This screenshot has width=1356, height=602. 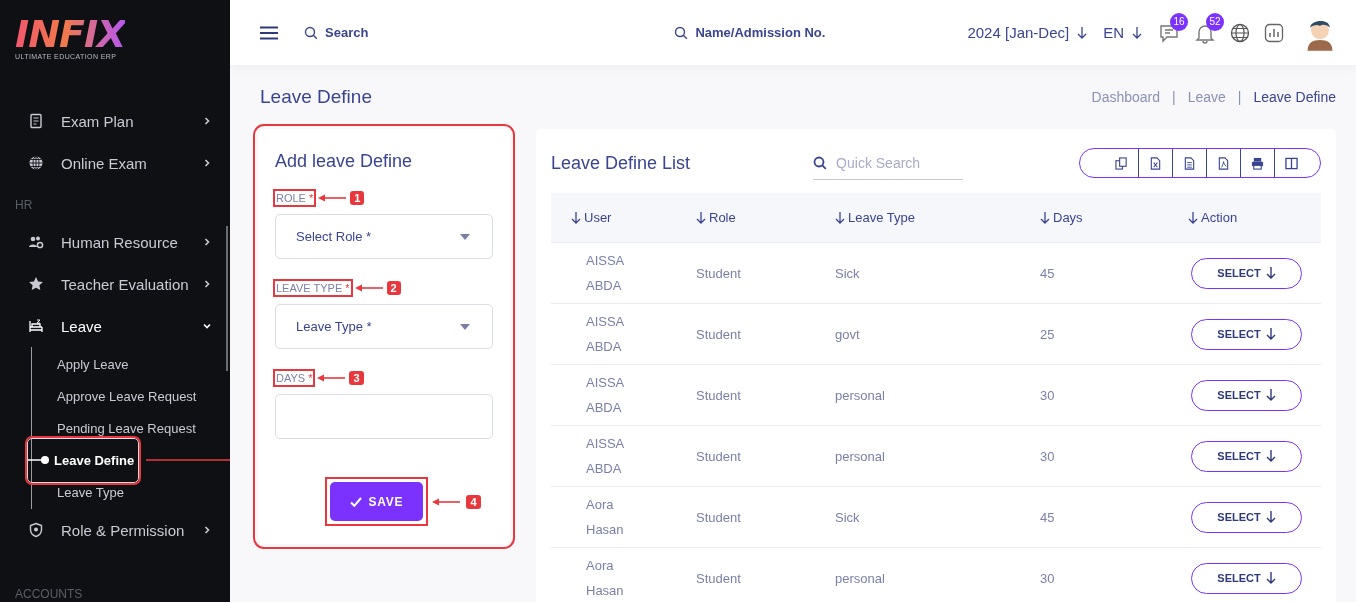 What do you see at coordinates (295, 198) in the screenshot?
I see `field-label: ROLE *` at bounding box center [295, 198].